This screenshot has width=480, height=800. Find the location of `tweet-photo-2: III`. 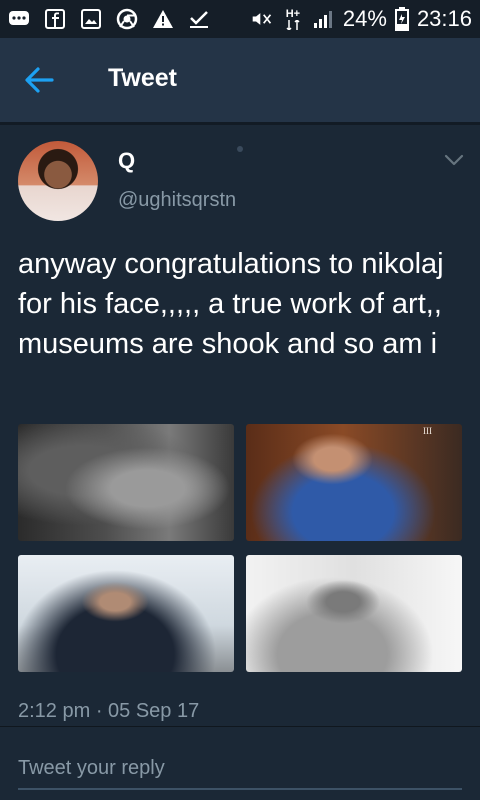

tweet-photo-2: III is located at coordinates (354, 482).